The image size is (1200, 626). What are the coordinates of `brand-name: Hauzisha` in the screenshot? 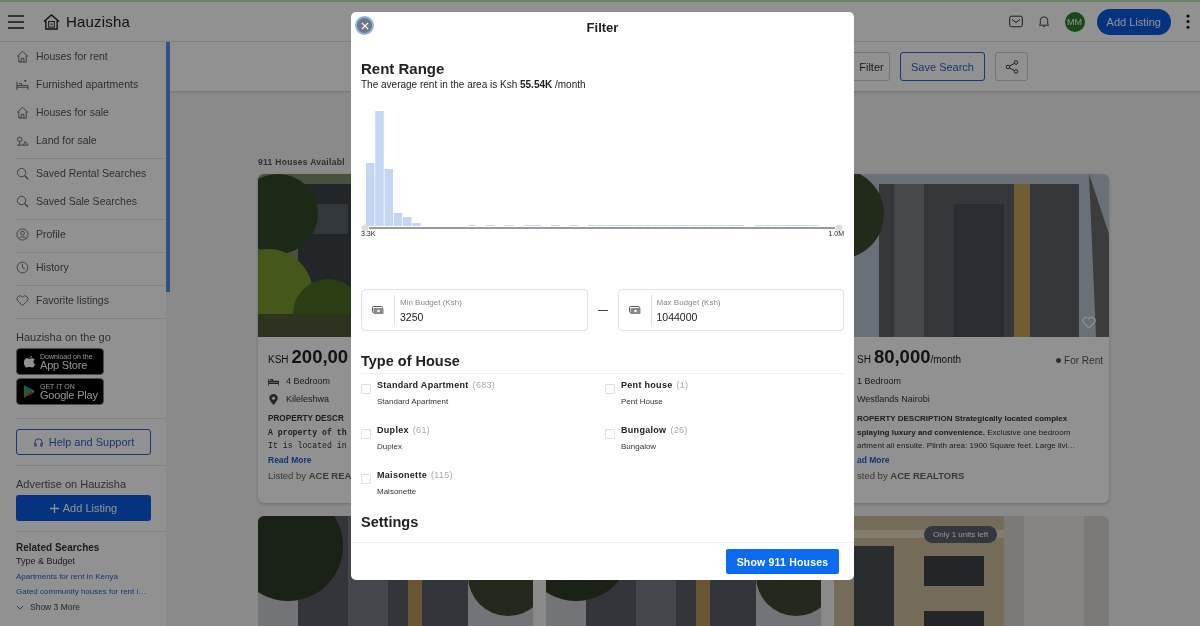 It's located at (98, 21).